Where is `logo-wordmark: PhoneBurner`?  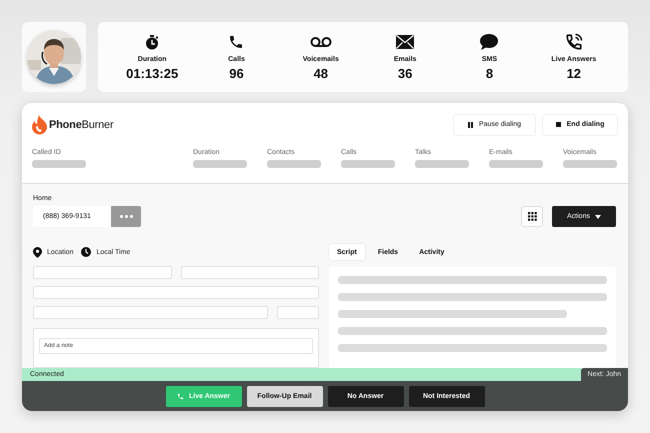
logo-wordmark: PhoneBurner is located at coordinates (81, 124).